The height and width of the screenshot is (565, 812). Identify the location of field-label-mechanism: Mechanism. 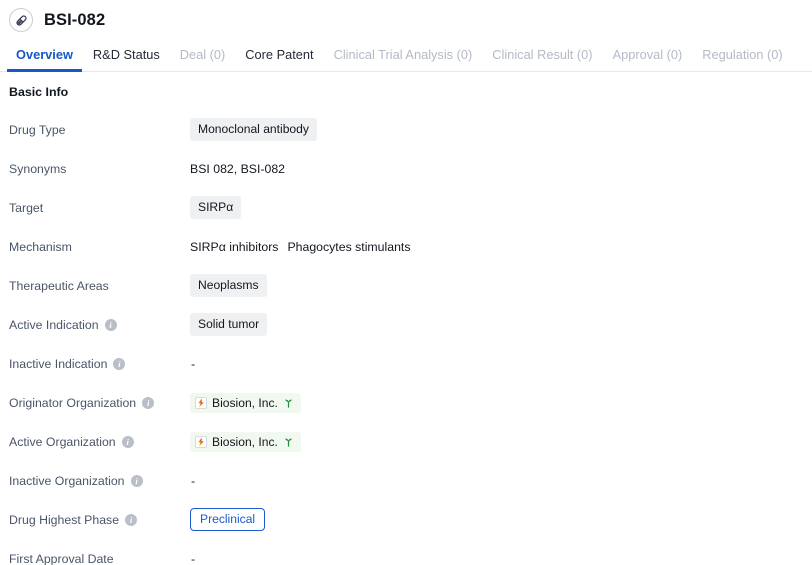
(99, 246).